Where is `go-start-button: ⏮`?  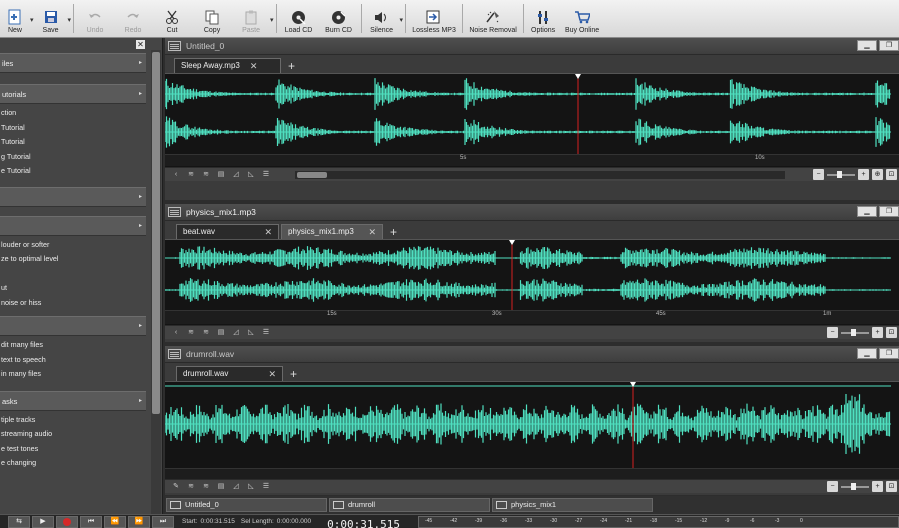
go-start-button: ⏮ is located at coordinates (91, 521).